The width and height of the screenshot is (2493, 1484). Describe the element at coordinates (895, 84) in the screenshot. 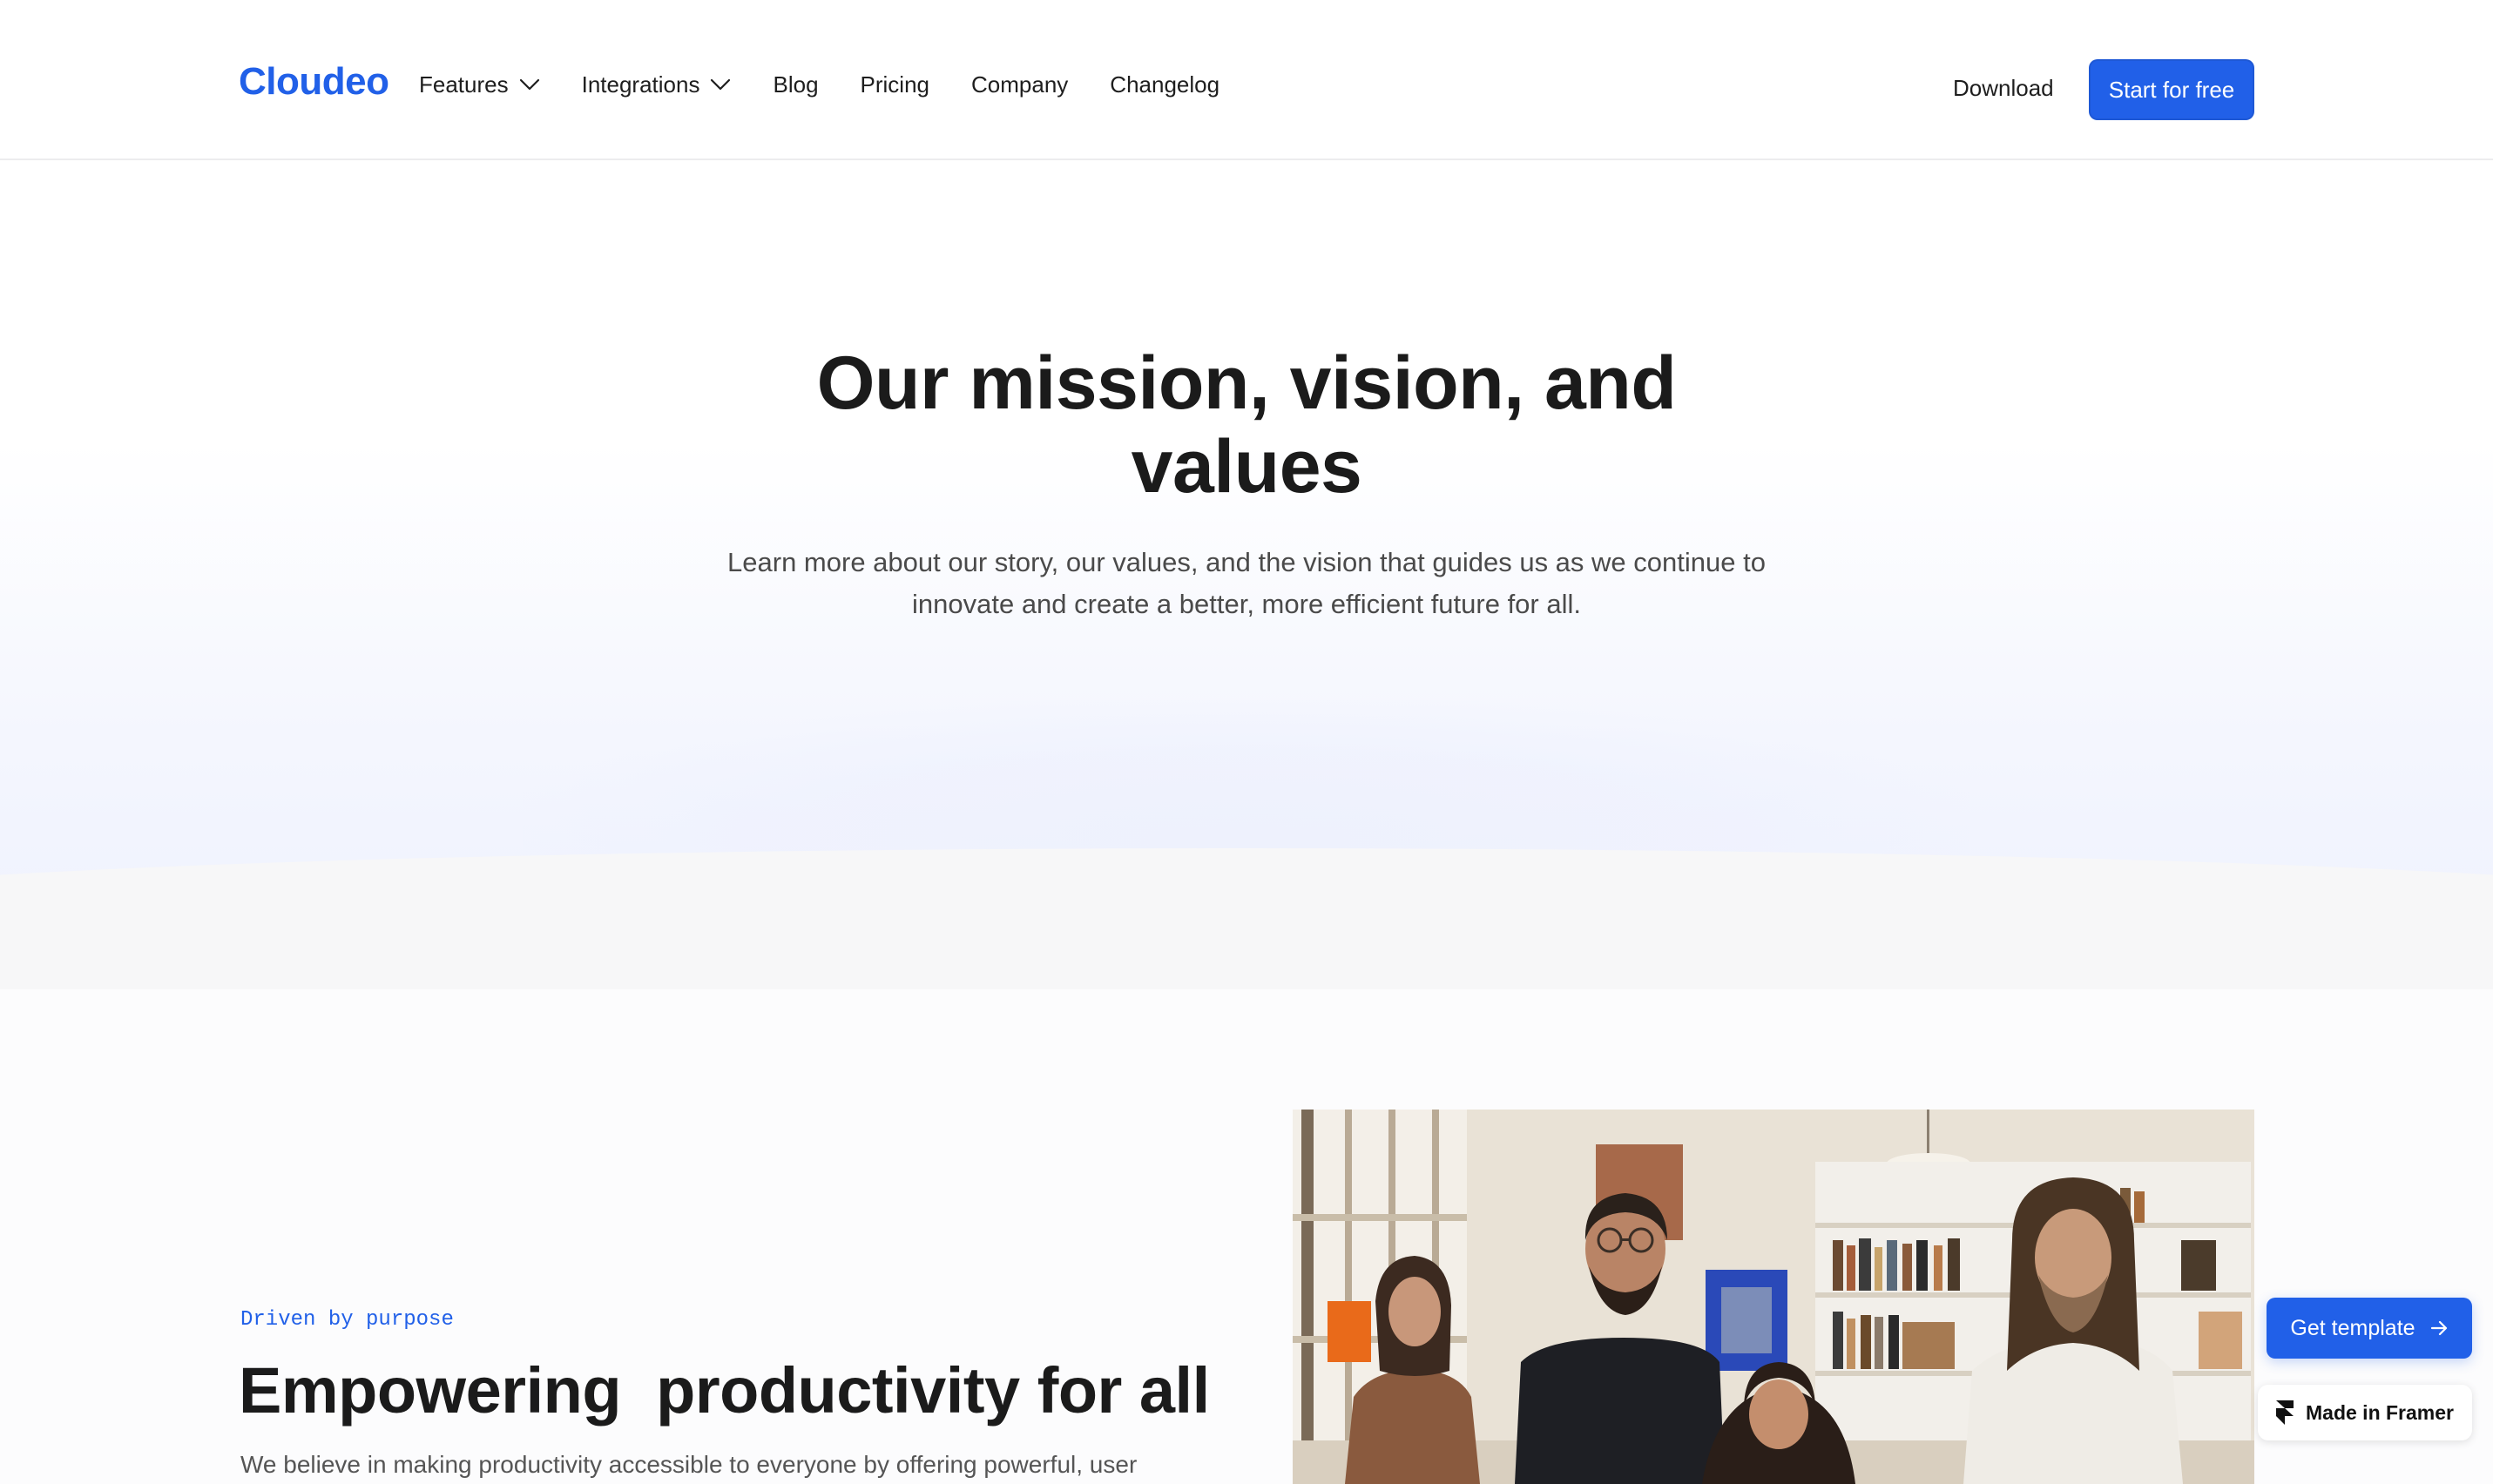

I see `nav-item-pricing: Pricing` at that location.